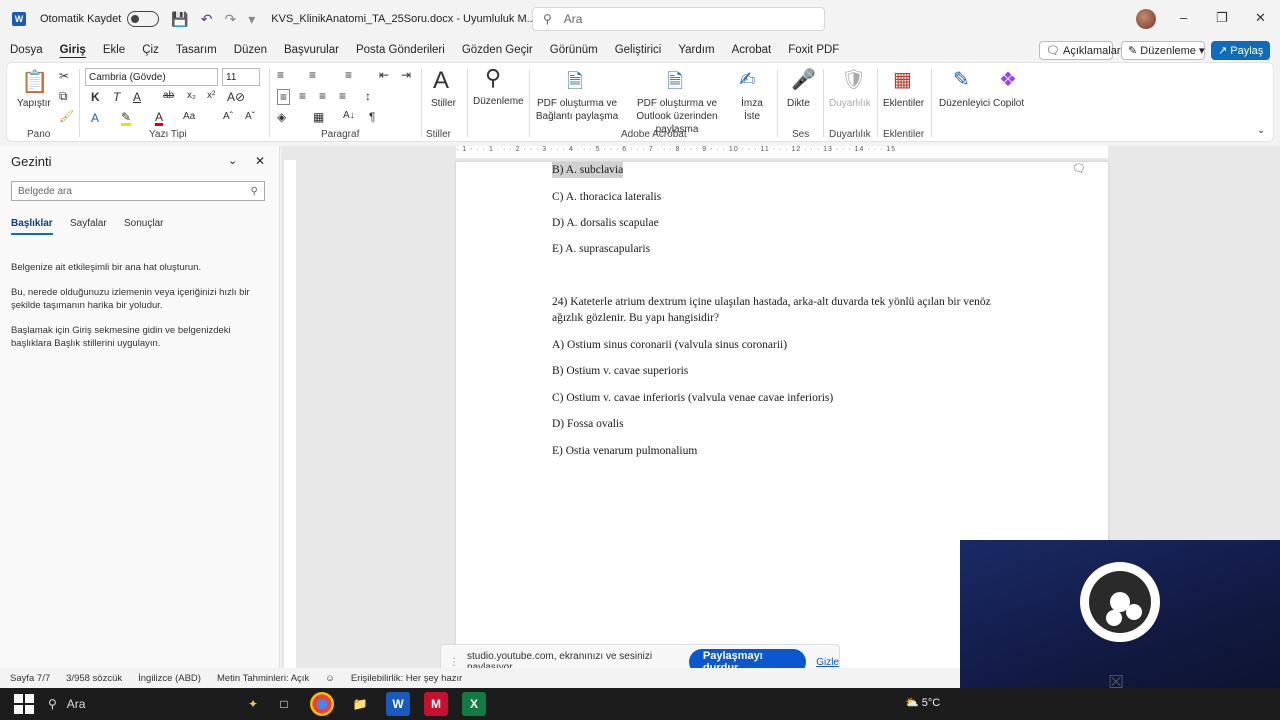 This screenshot has width=1280, height=720. Describe the element at coordinates (850, 103) in the screenshot. I see `sensitivity-label: Duyarlılık` at that location.